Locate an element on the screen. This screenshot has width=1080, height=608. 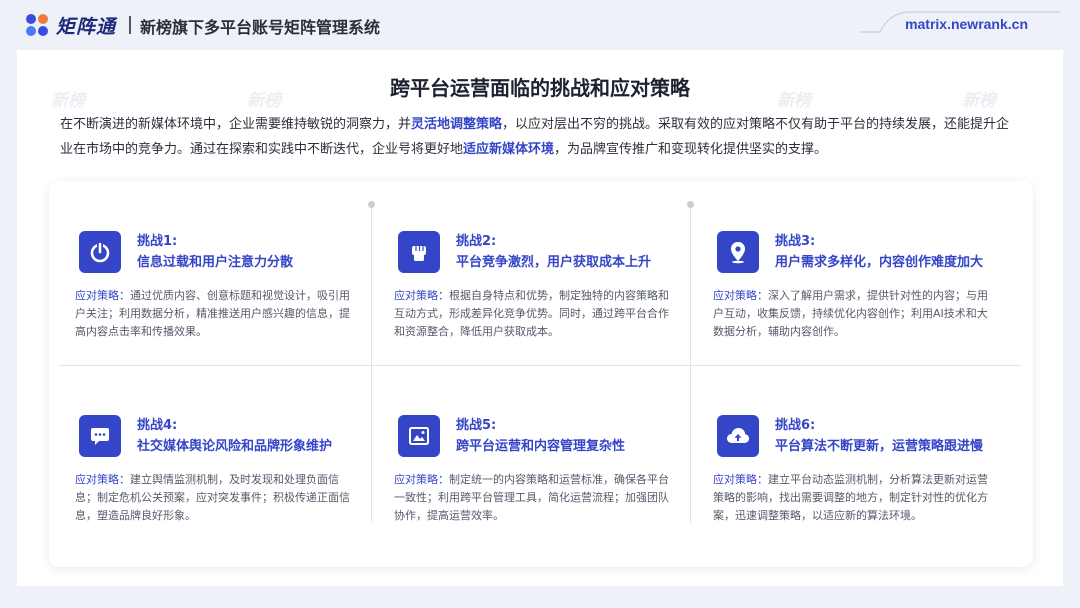
logo-text: 矩阵通 is located at coordinates (86, 27).